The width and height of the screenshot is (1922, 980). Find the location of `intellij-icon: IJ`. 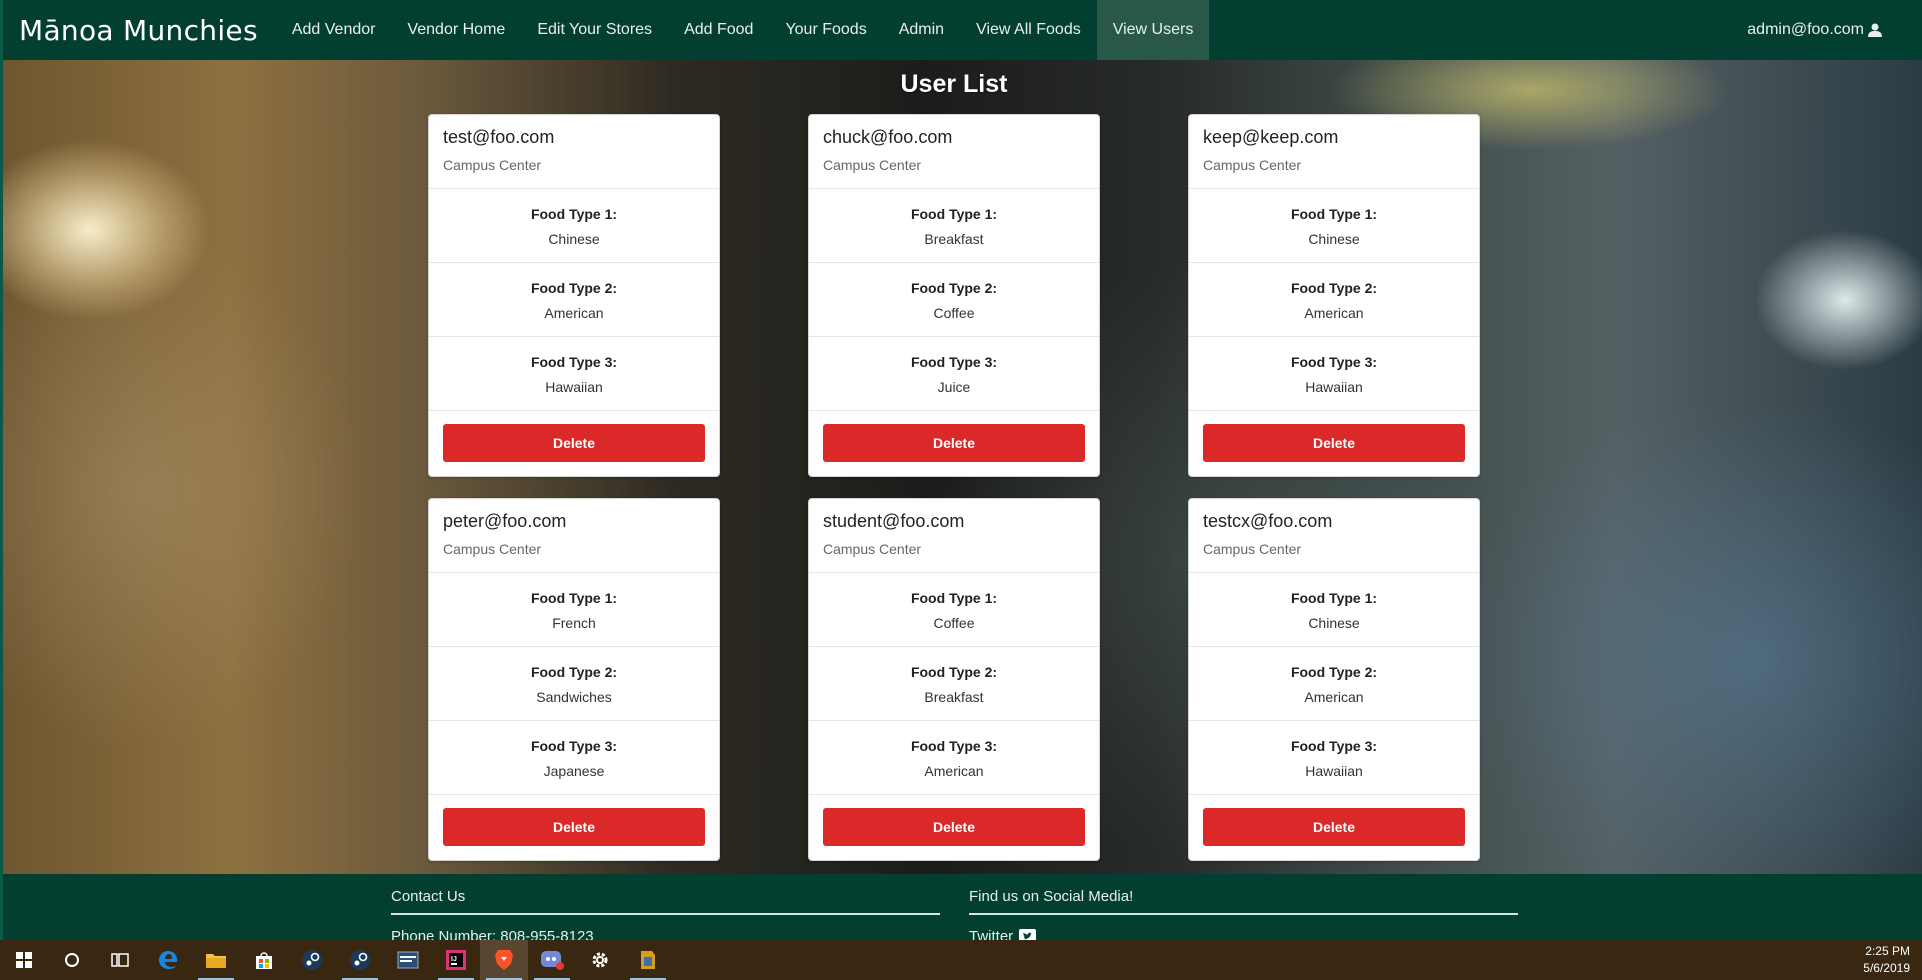

intellij-icon: IJ is located at coordinates (456, 960).